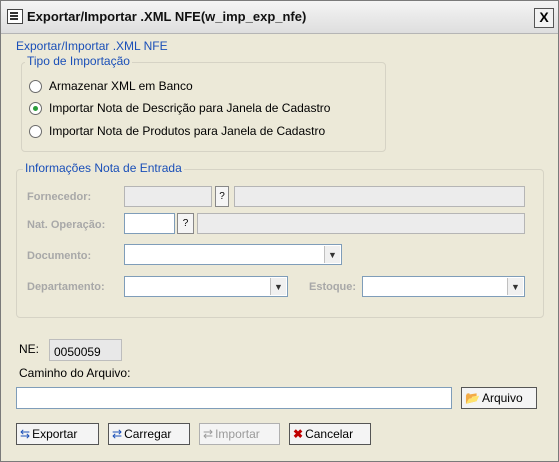 This screenshot has height=462, width=559. What do you see at coordinates (502, 398) in the screenshot?
I see `arquivo-button-label: Arquivo` at bounding box center [502, 398].